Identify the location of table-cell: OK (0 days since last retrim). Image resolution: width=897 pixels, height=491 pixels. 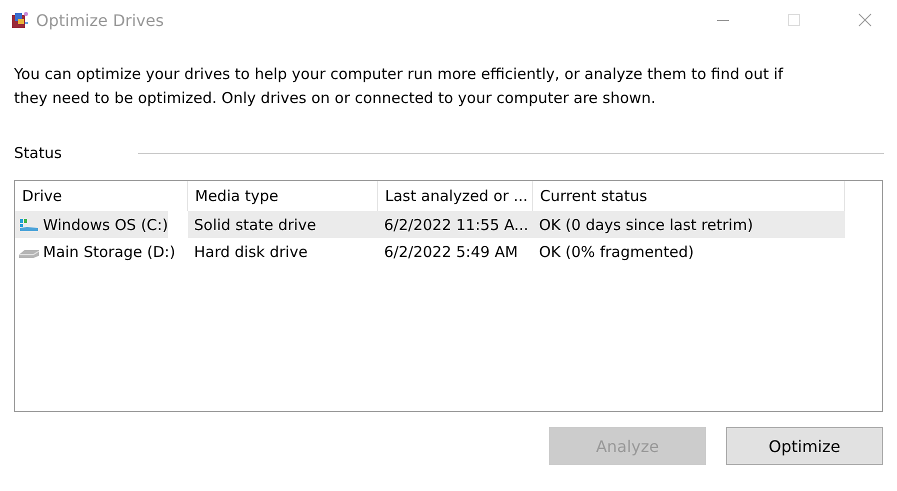
(689, 224).